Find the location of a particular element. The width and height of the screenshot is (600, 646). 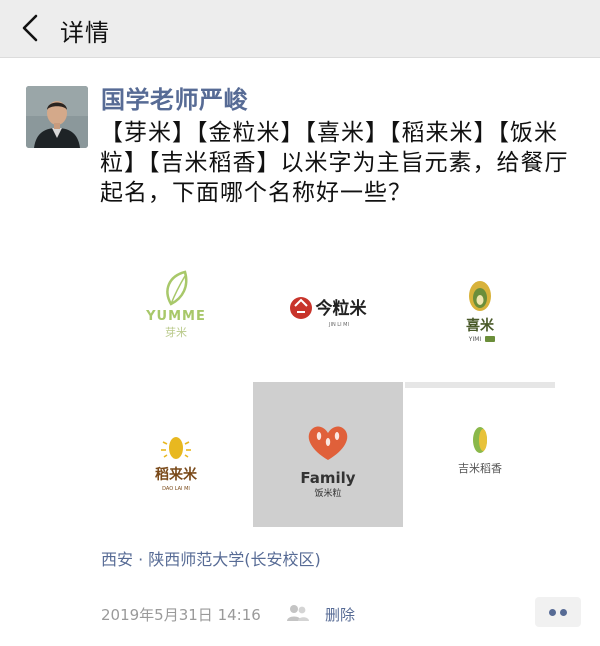

post-timestamp: 2019年5月31日 14:16 is located at coordinates (181, 615).